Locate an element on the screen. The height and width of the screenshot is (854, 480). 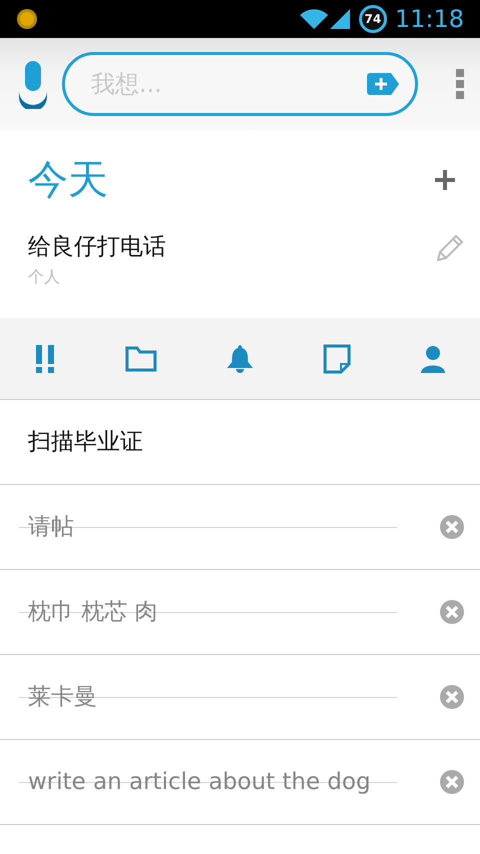
task-category: 个人 is located at coordinates (44, 277).